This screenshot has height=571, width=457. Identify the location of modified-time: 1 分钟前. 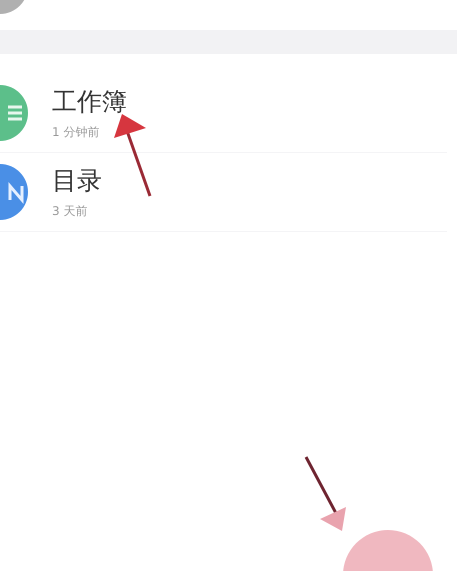
(76, 132).